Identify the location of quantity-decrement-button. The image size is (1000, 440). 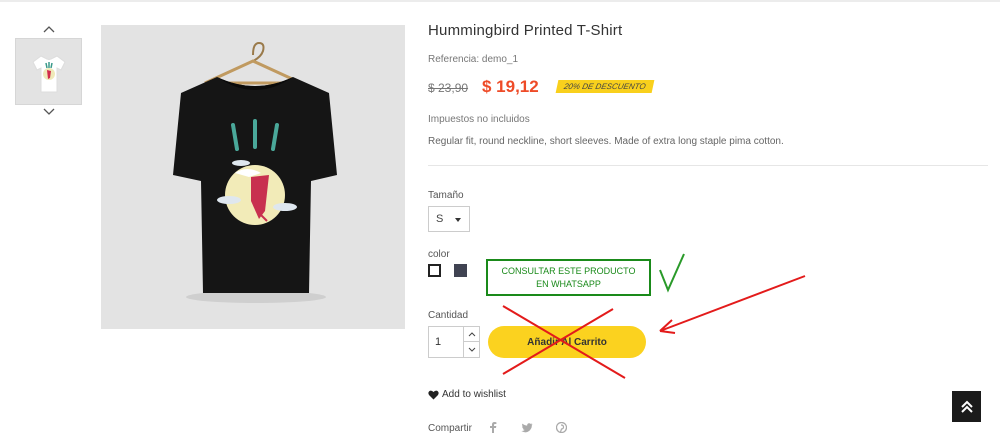
(472, 349).